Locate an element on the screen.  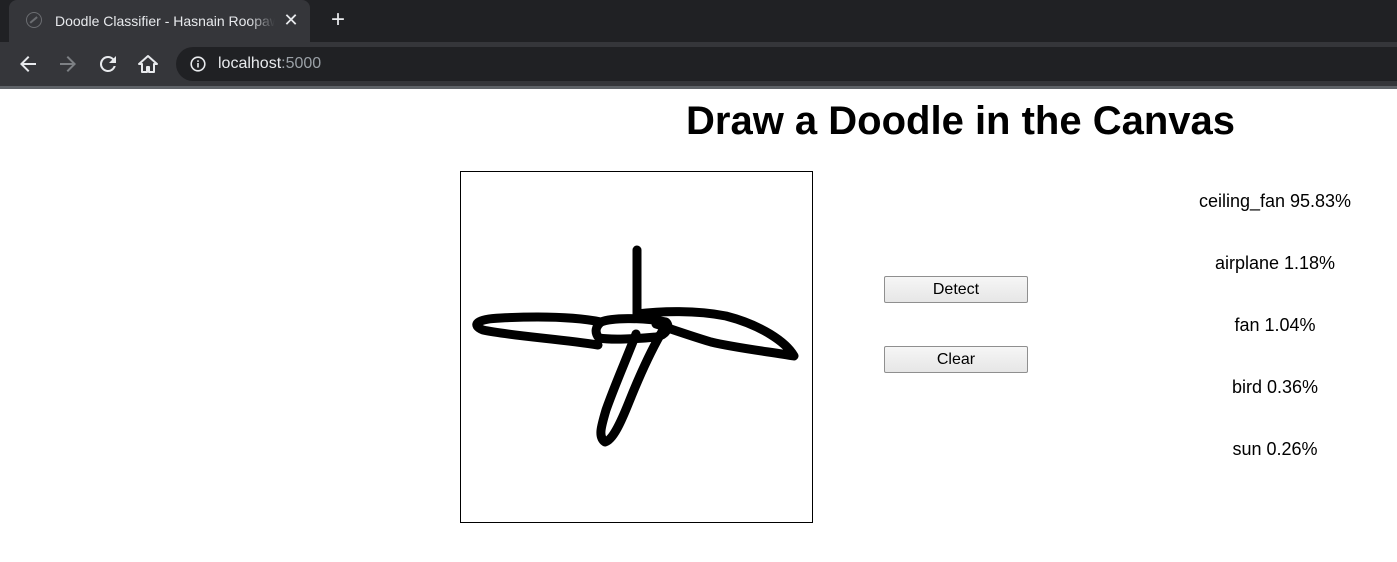
url-host: localhost is located at coordinates (250, 63).